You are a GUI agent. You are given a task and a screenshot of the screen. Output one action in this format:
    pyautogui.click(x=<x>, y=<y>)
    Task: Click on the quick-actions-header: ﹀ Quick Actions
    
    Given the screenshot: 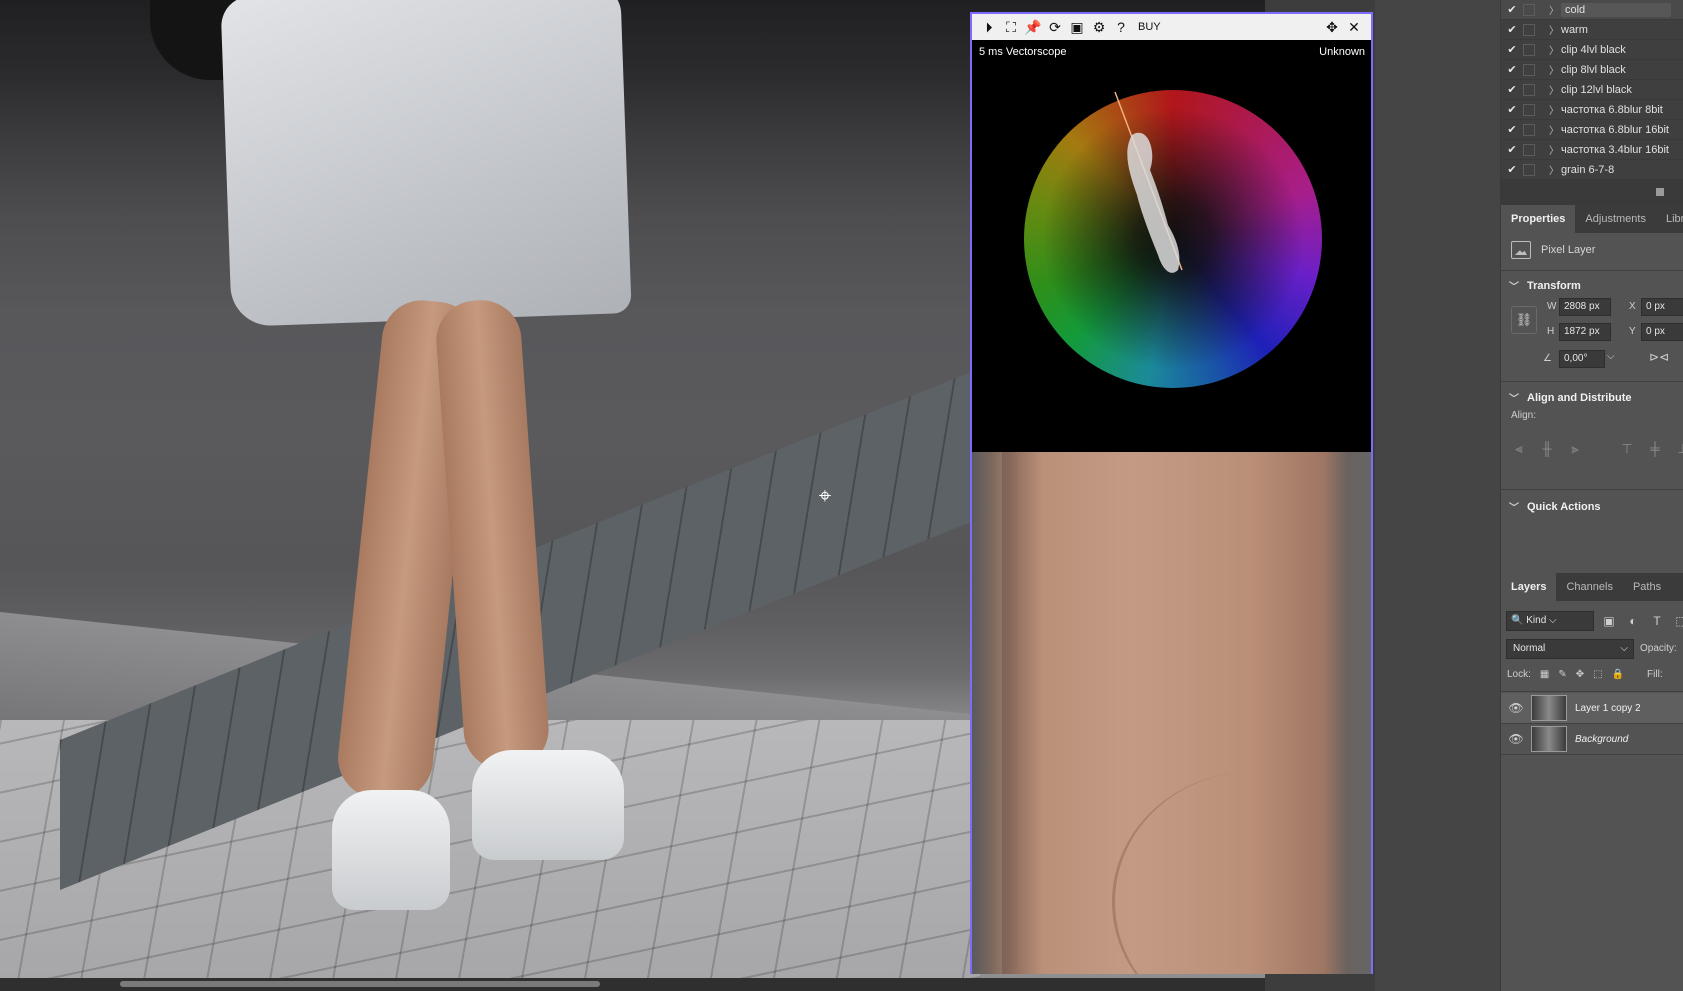 What is the action you would take?
    pyautogui.click(x=1555, y=507)
    